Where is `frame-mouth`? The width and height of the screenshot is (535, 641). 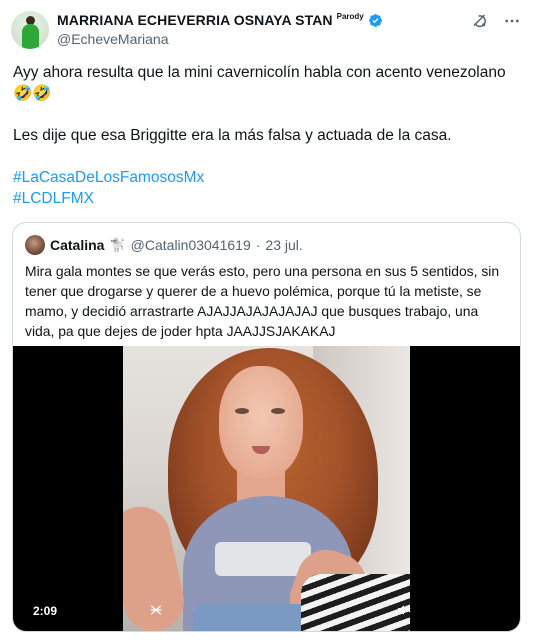 frame-mouth is located at coordinates (261, 450).